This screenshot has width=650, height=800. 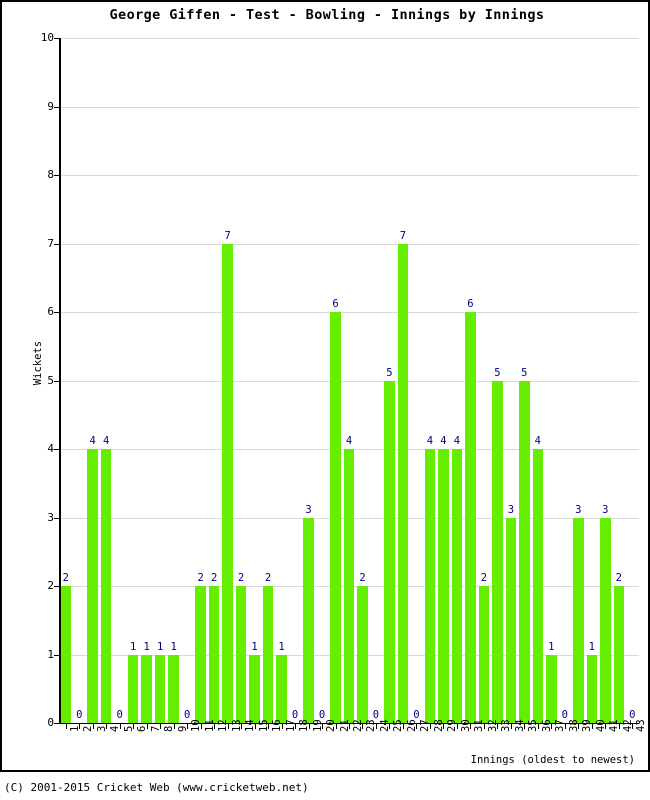 What do you see at coordinates (50, 448) in the screenshot?
I see `y-axis-tick-label: 4` at bounding box center [50, 448].